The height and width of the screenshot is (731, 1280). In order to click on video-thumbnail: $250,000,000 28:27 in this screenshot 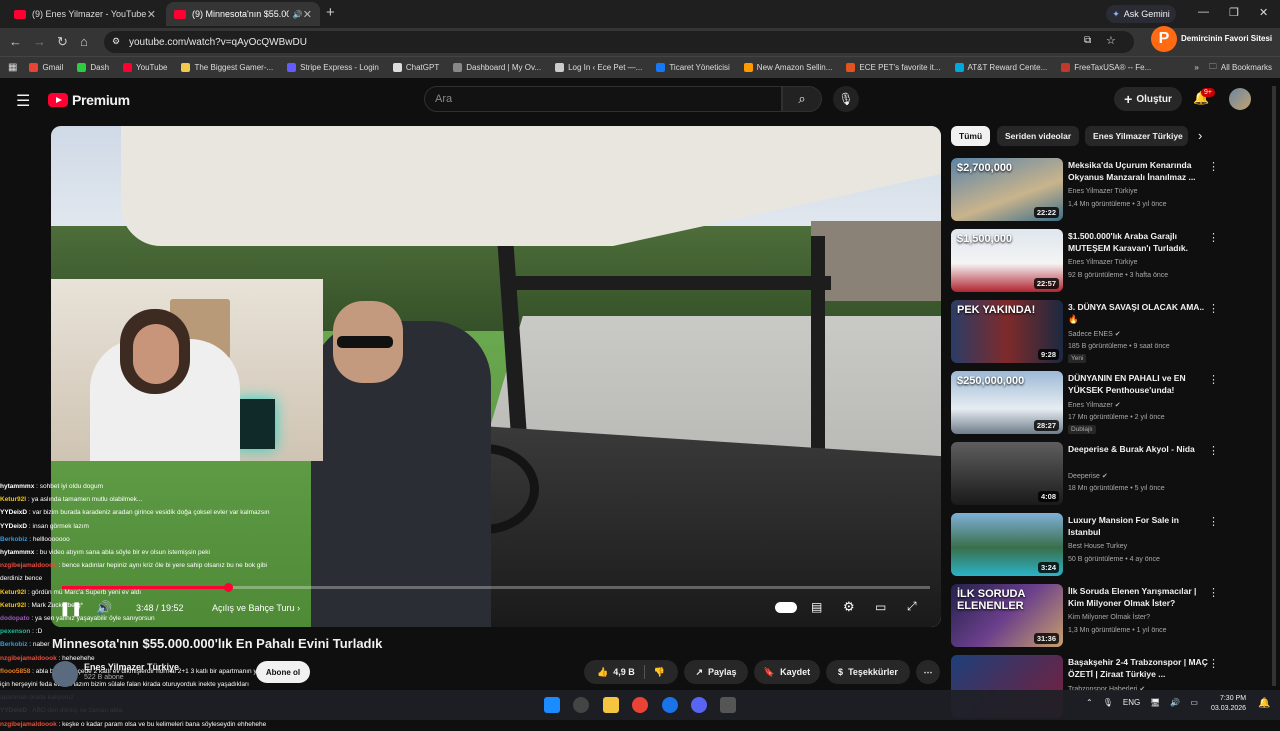, I will do `click(1007, 402)`.